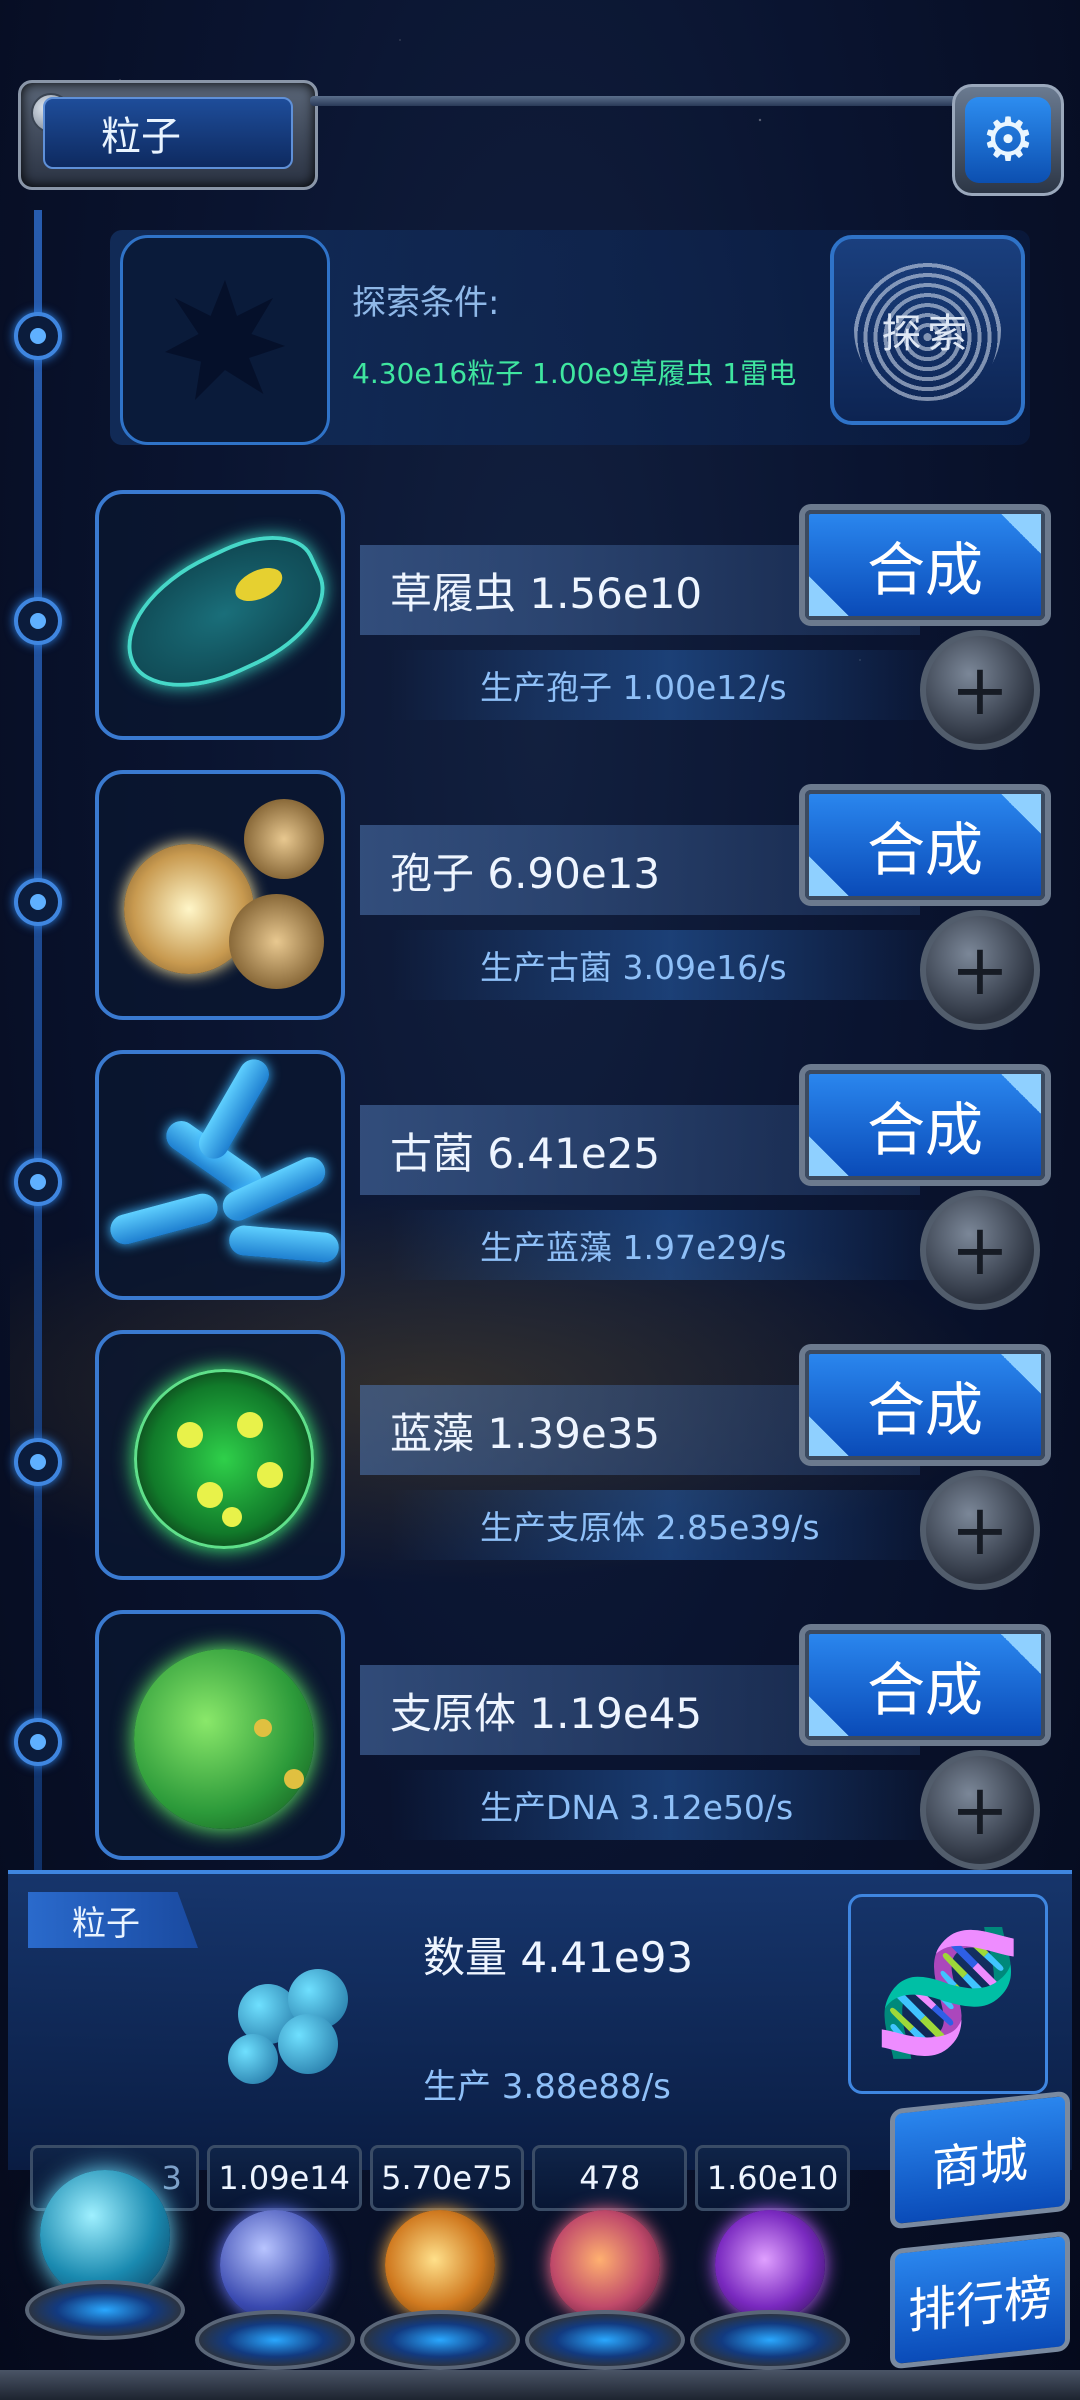  Describe the element at coordinates (38, 1040) in the screenshot. I see `left-rail` at that location.